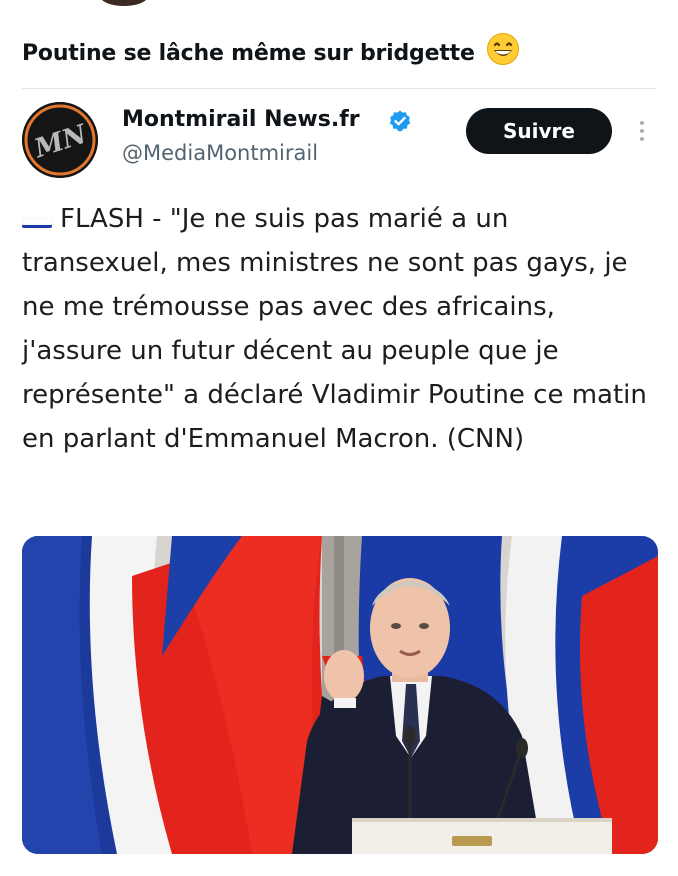 The width and height of the screenshot is (678, 876). Describe the element at coordinates (124, 3) in the screenshot. I see `previous-post-avatar` at that location.